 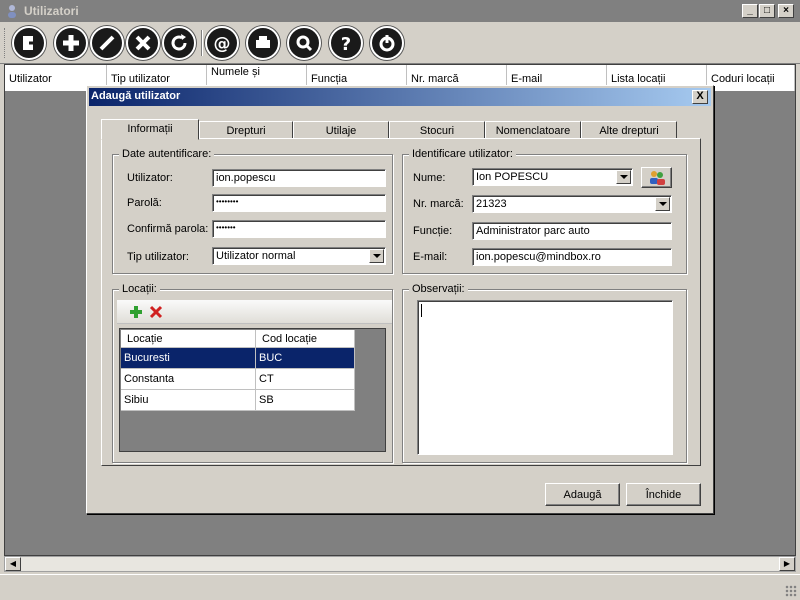 What do you see at coordinates (700, 97) in the screenshot?
I see `dialog-close-button: X` at bounding box center [700, 97].